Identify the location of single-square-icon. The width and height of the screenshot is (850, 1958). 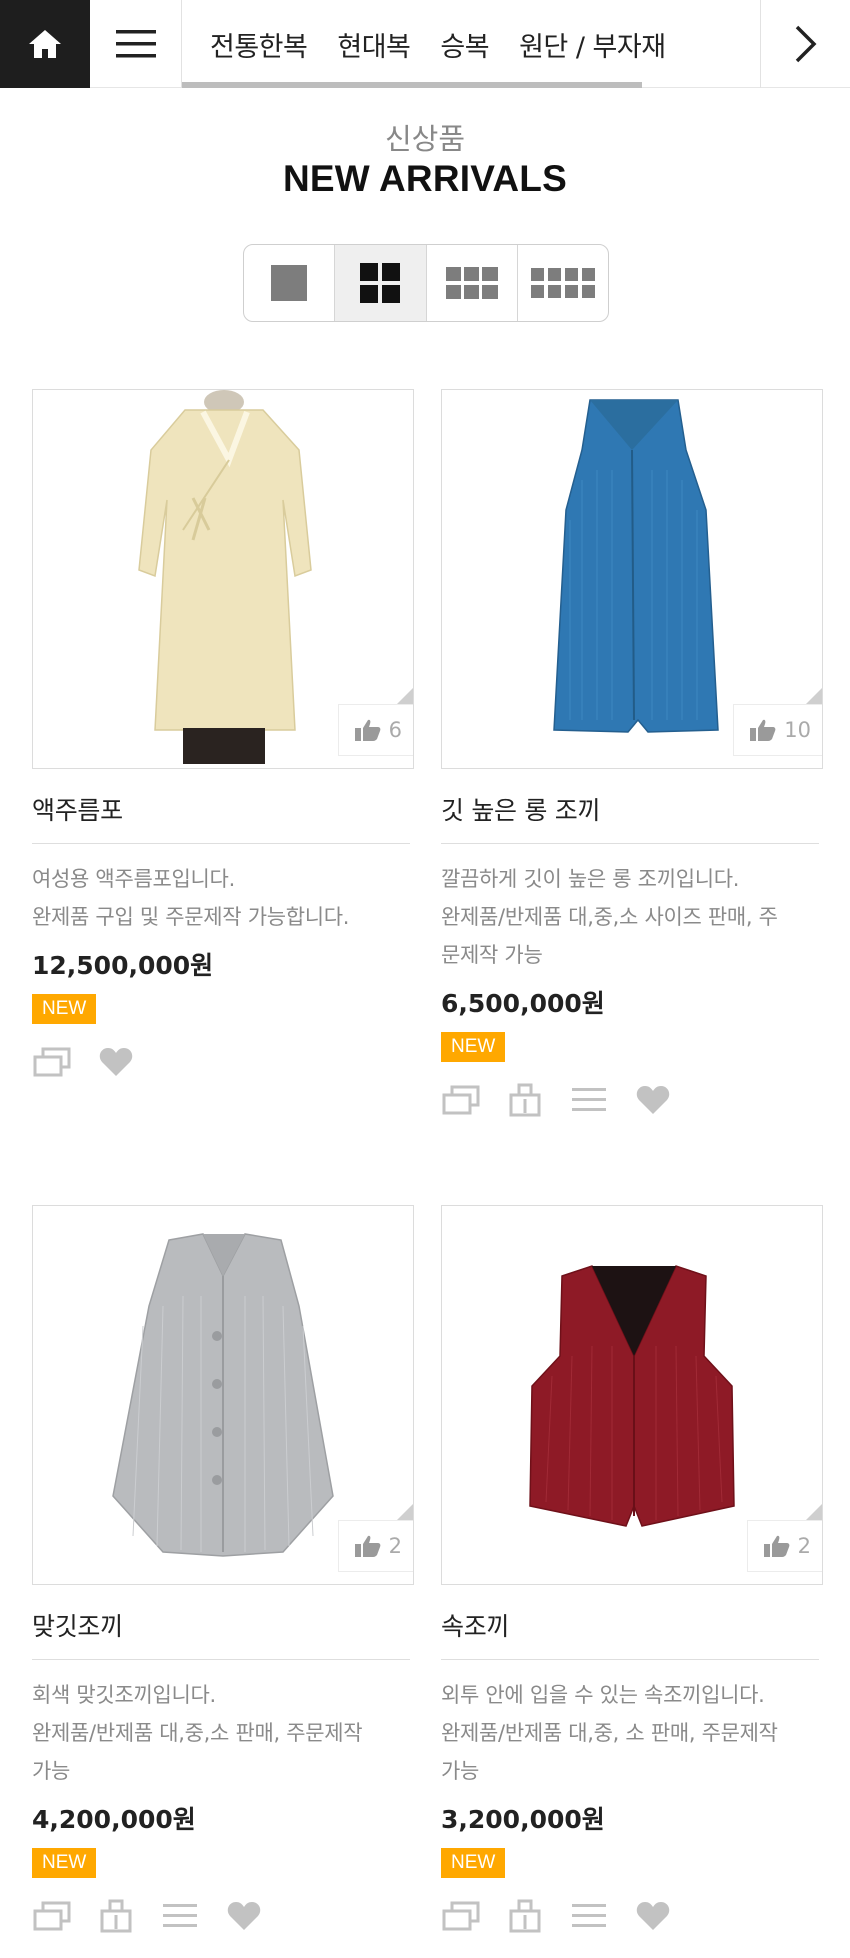
(289, 283).